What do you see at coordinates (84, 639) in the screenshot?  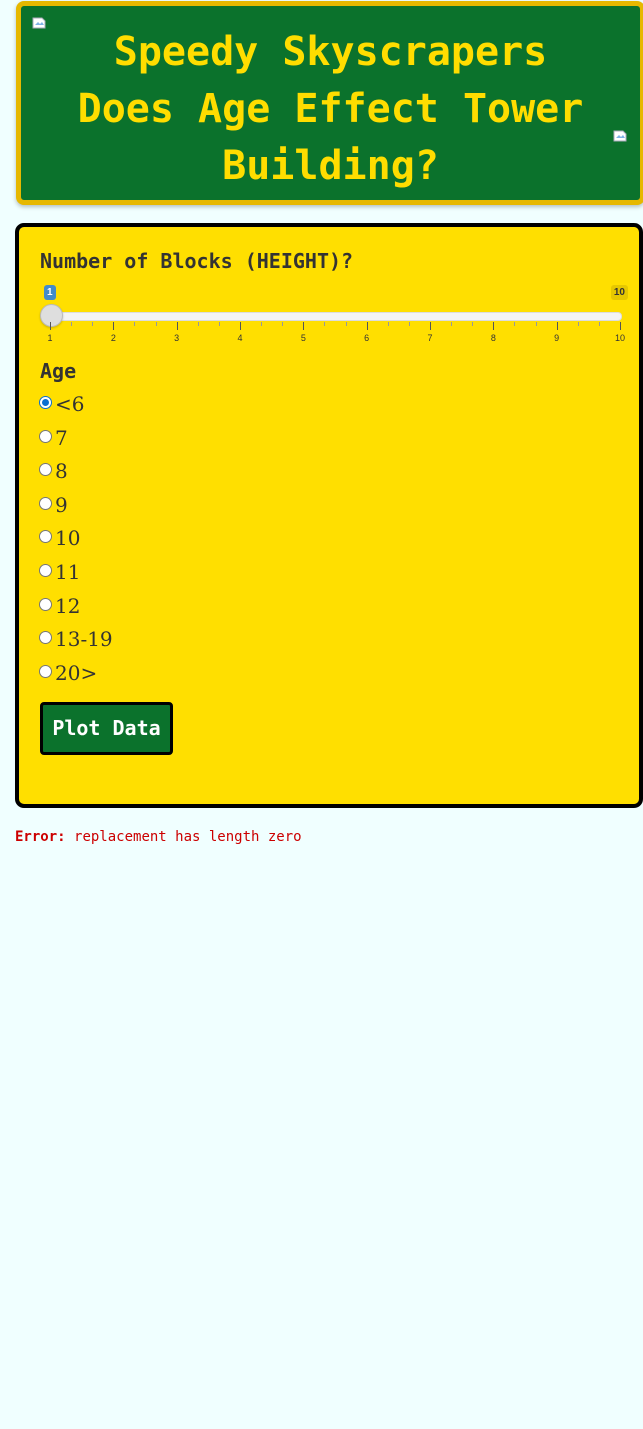 I see `age-option-label: 13-19` at bounding box center [84, 639].